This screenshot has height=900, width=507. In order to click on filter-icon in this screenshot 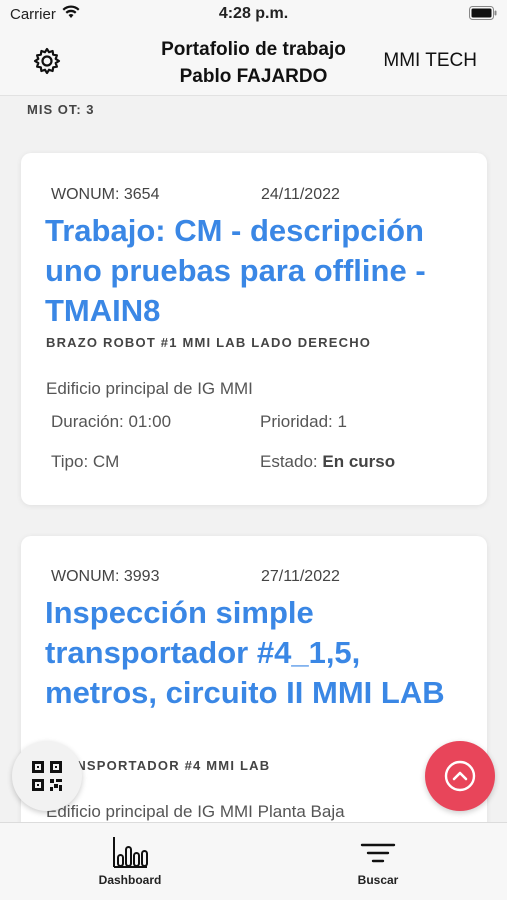, I will do `click(378, 853)`.